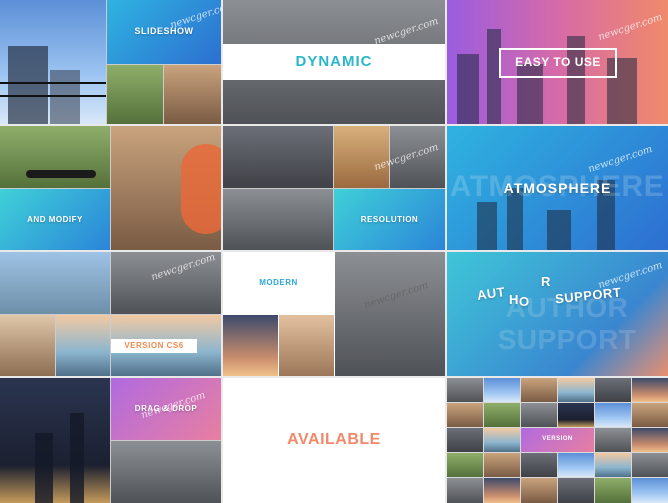 The width and height of the screenshot is (668, 503). I want to click on walking-man-photo, so click(390, 314).